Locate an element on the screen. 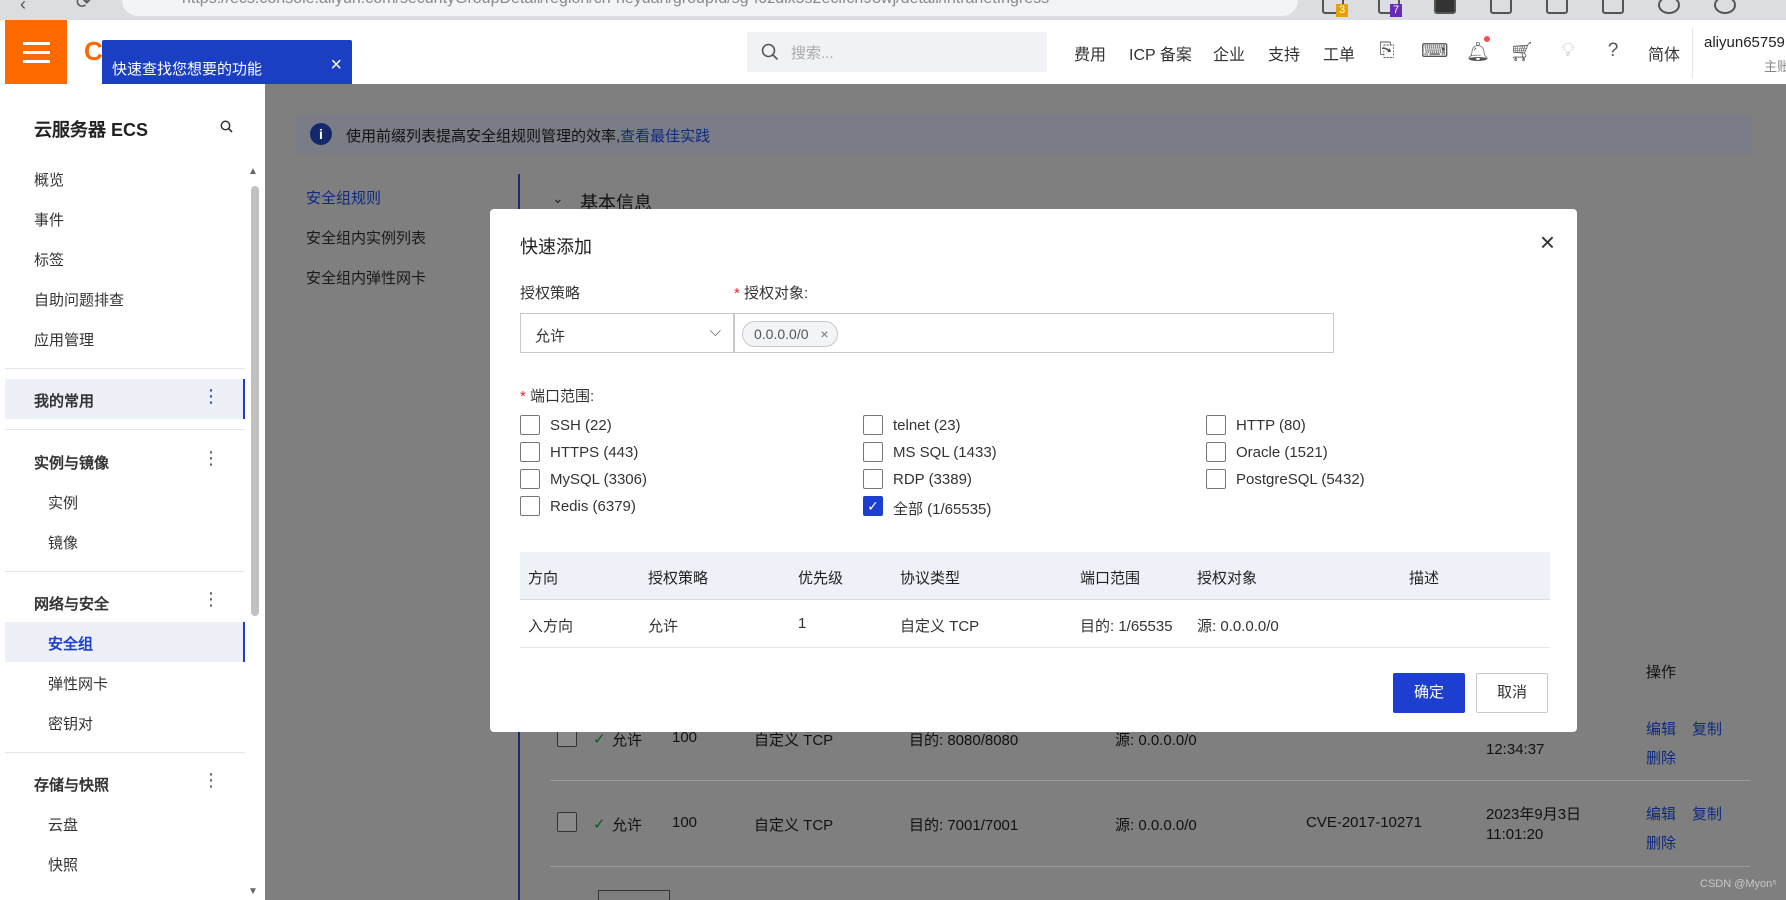  settings-icon is located at coordinates (1725, 7).